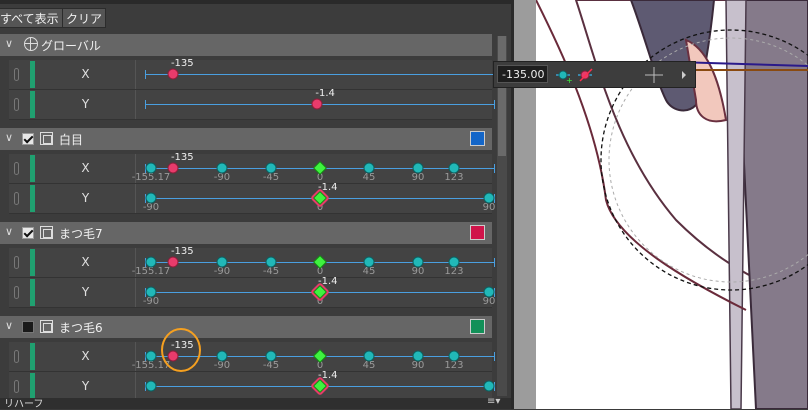  What do you see at coordinates (564, 77) in the screenshot?
I see `add-key-icon: +` at bounding box center [564, 77].